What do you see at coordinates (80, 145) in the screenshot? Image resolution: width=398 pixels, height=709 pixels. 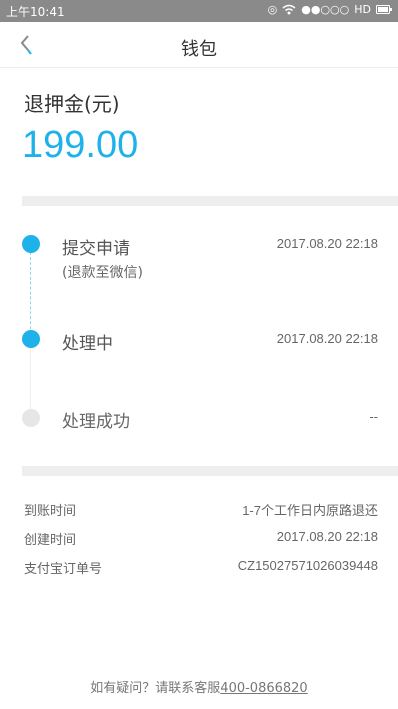 I see `refund-amount: 199.00` at bounding box center [80, 145].